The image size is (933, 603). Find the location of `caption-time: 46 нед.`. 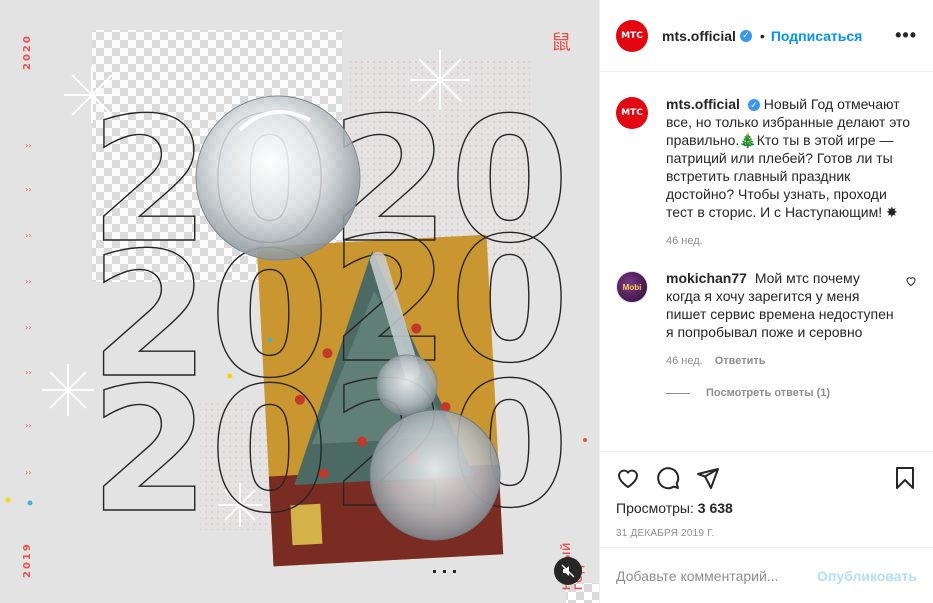

caption-time: 46 нед. is located at coordinates (684, 241).